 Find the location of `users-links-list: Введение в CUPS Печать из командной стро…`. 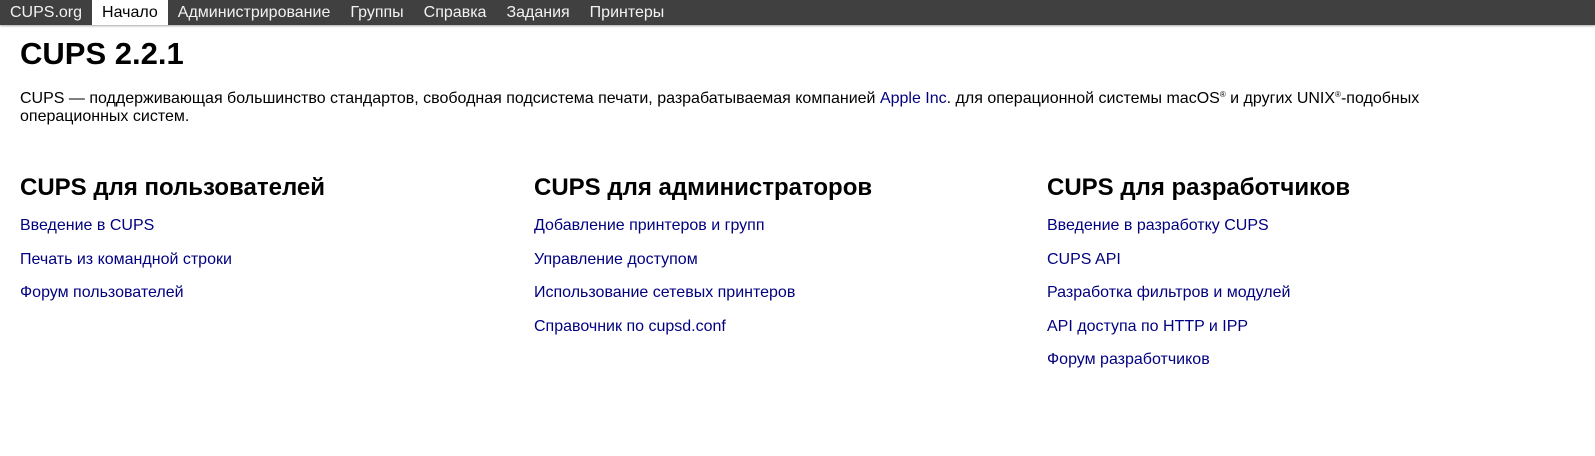

users-links-list: Введение в CUPS Печать из командной стро… is located at coordinates (172, 267).